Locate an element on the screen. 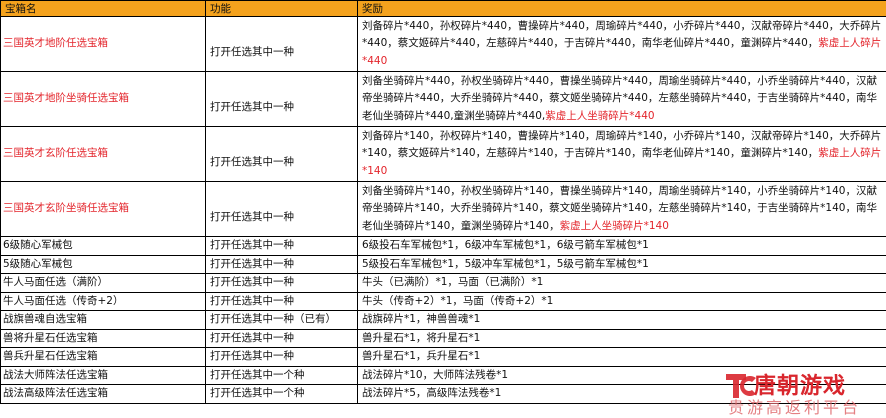 The image size is (886, 418). table-header-row: 宝箱名 功能 奖励 is located at coordinates (443, 8).